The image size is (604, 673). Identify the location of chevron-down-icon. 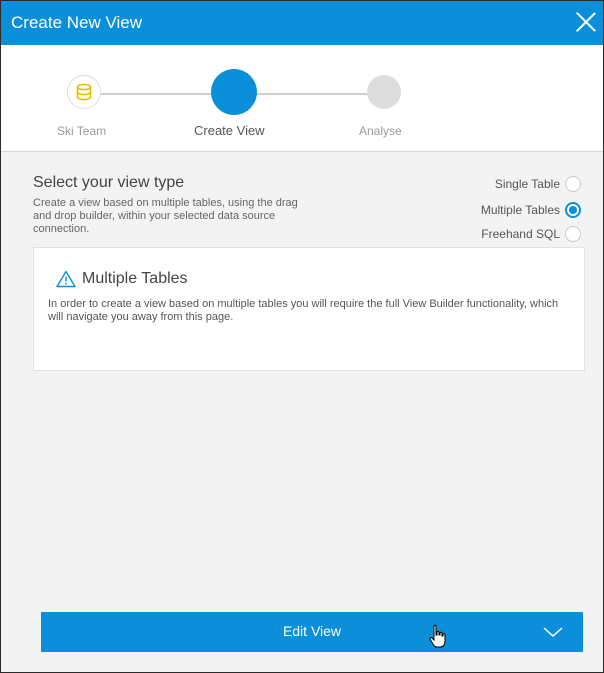
(553, 632).